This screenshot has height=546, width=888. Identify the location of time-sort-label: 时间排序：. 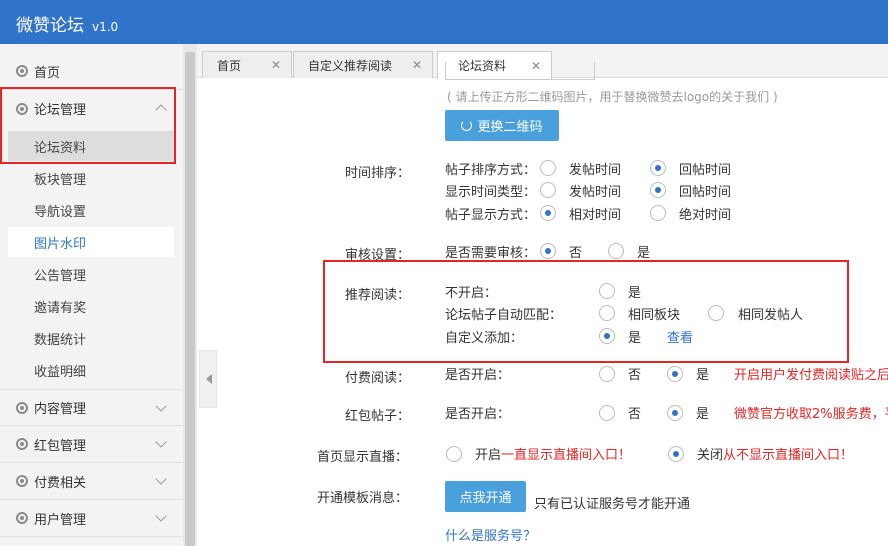
(378, 173).